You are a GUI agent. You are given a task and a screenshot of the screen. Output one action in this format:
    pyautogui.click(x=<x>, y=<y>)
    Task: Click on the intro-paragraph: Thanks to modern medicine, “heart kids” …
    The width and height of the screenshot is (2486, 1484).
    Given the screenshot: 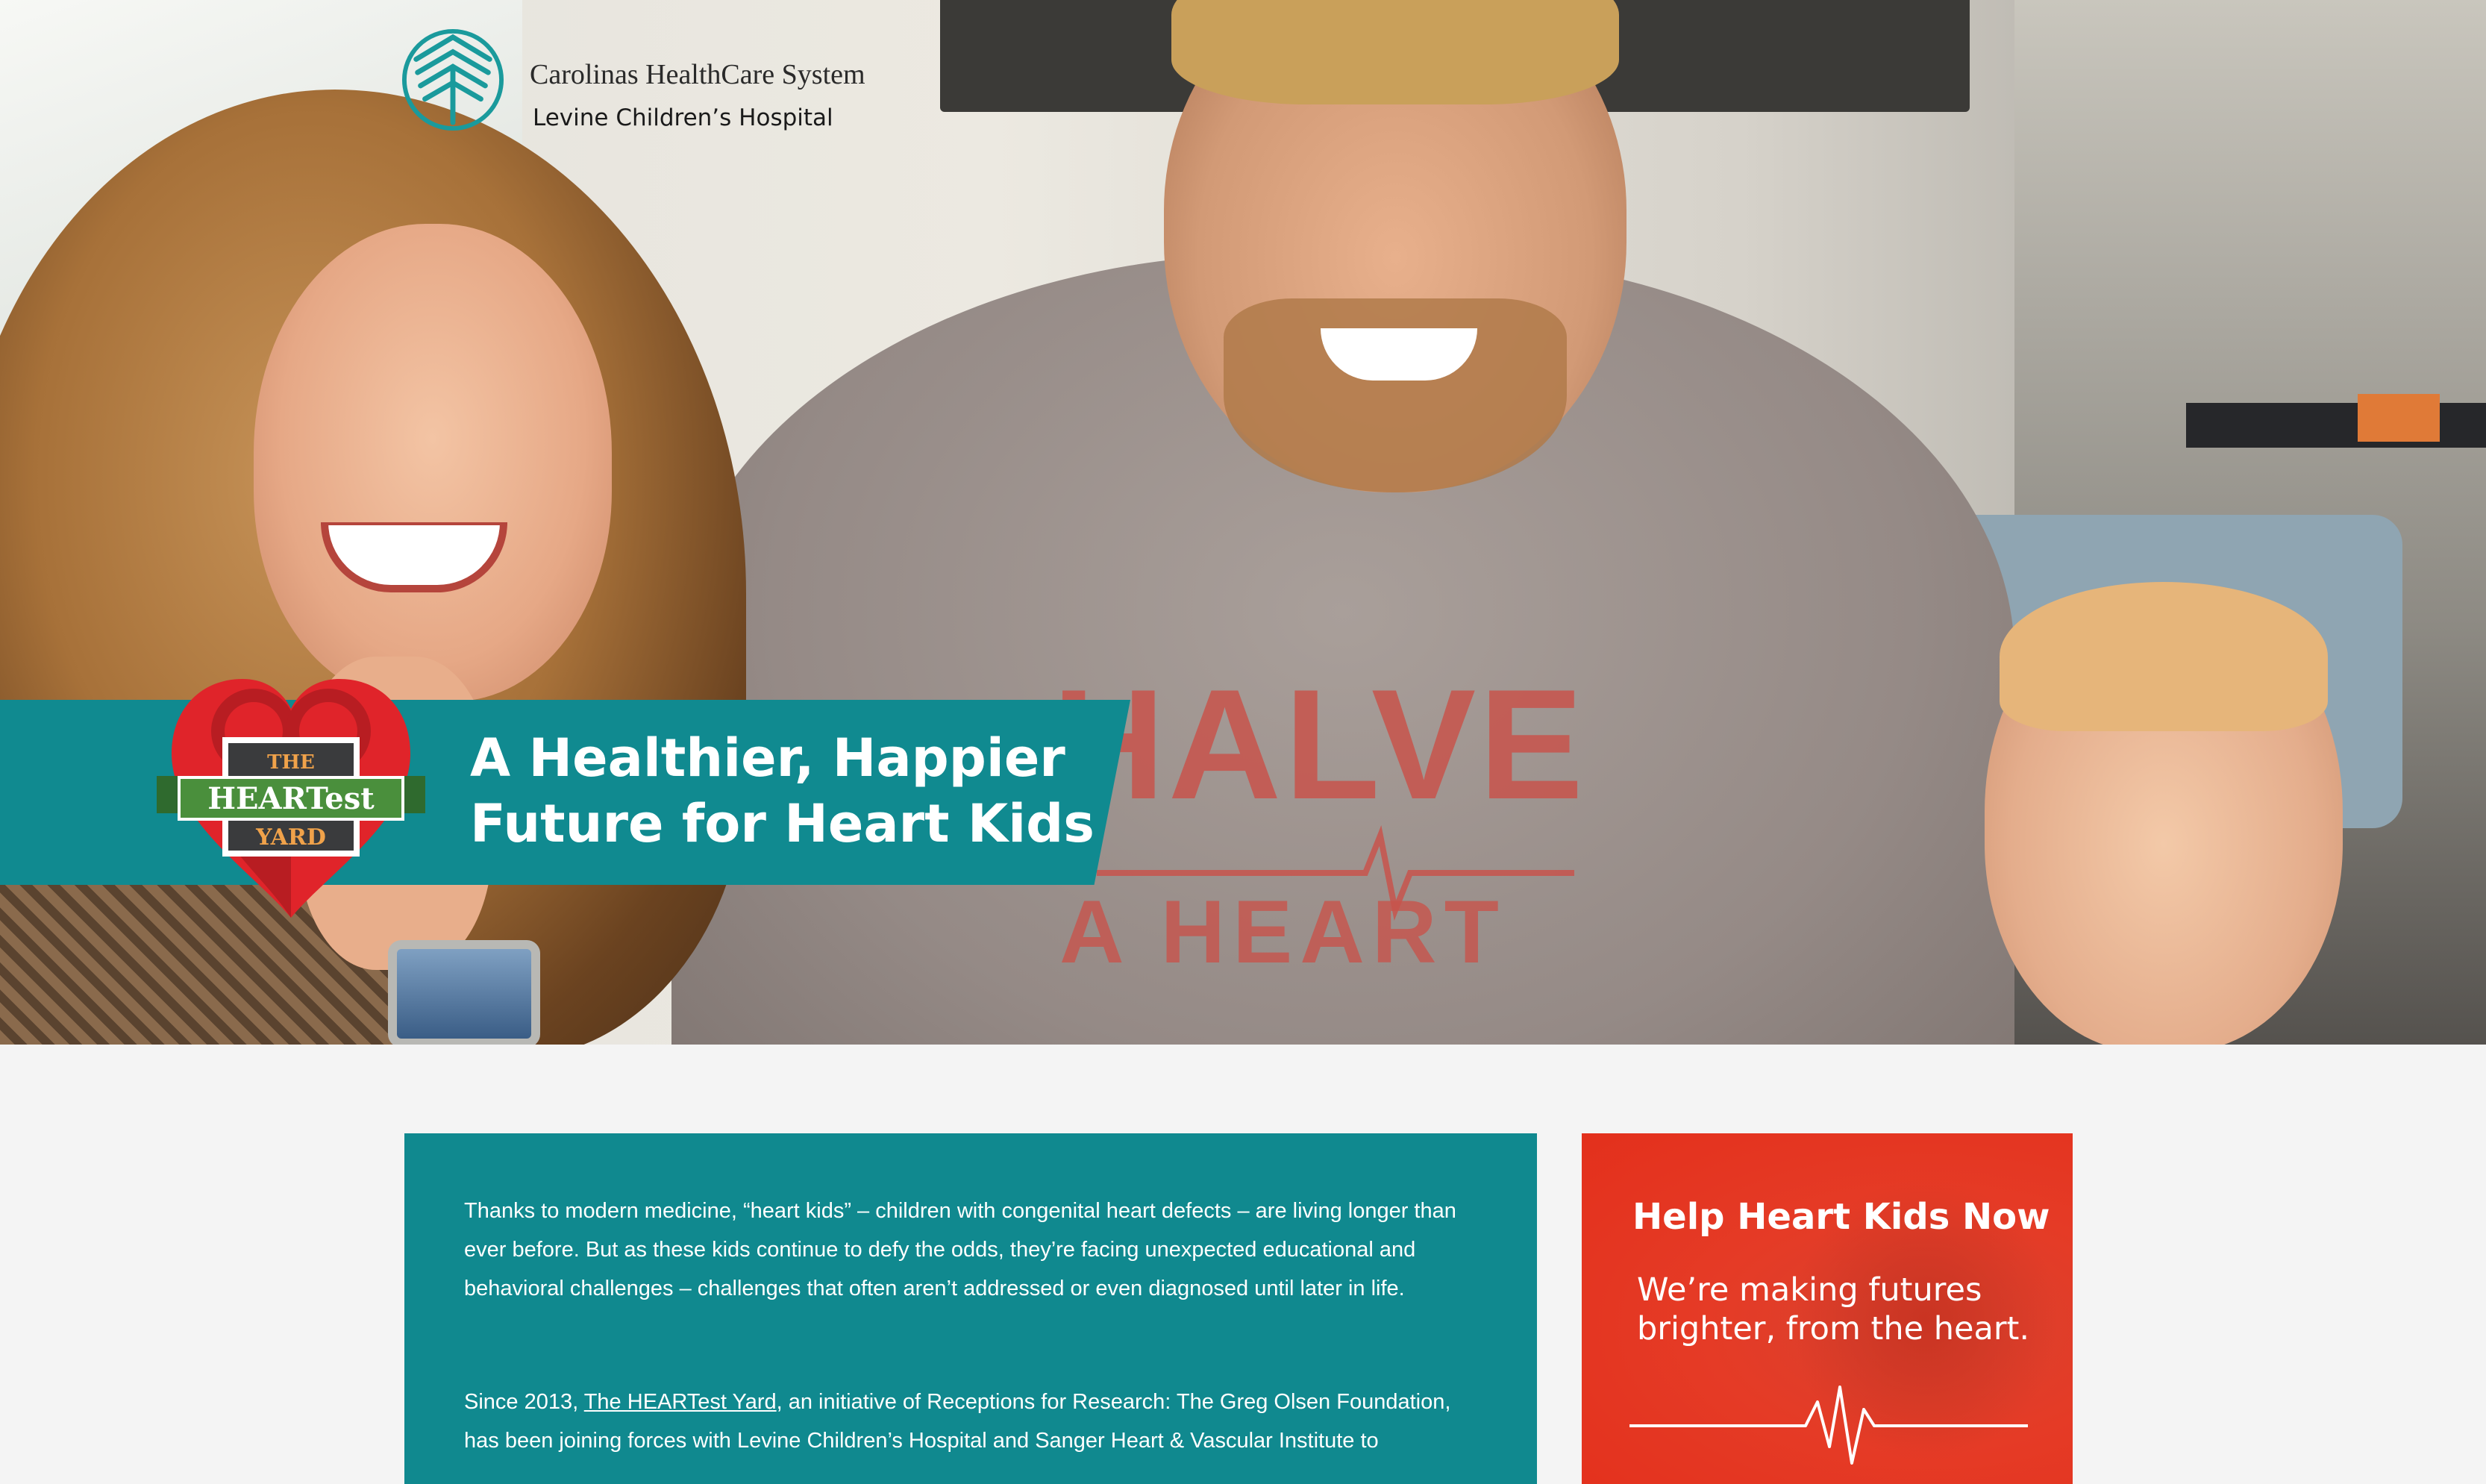 What is the action you would take?
    pyautogui.click(x=960, y=1249)
    